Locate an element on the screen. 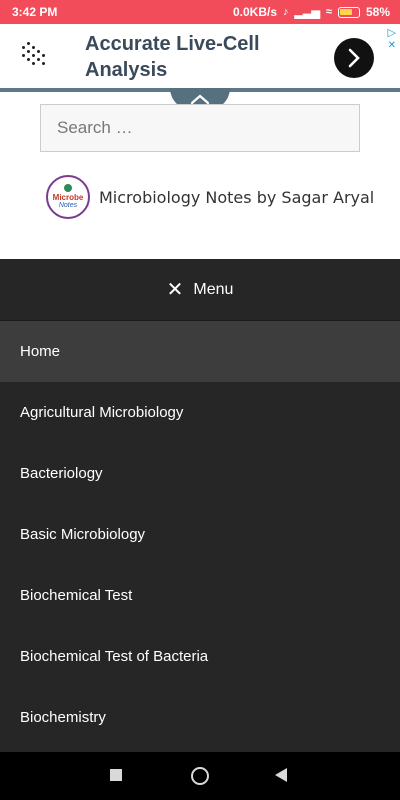 Image resolution: width=400 pixels, height=800 pixels. adchoices-icon: ▷ is located at coordinates (392, 32).